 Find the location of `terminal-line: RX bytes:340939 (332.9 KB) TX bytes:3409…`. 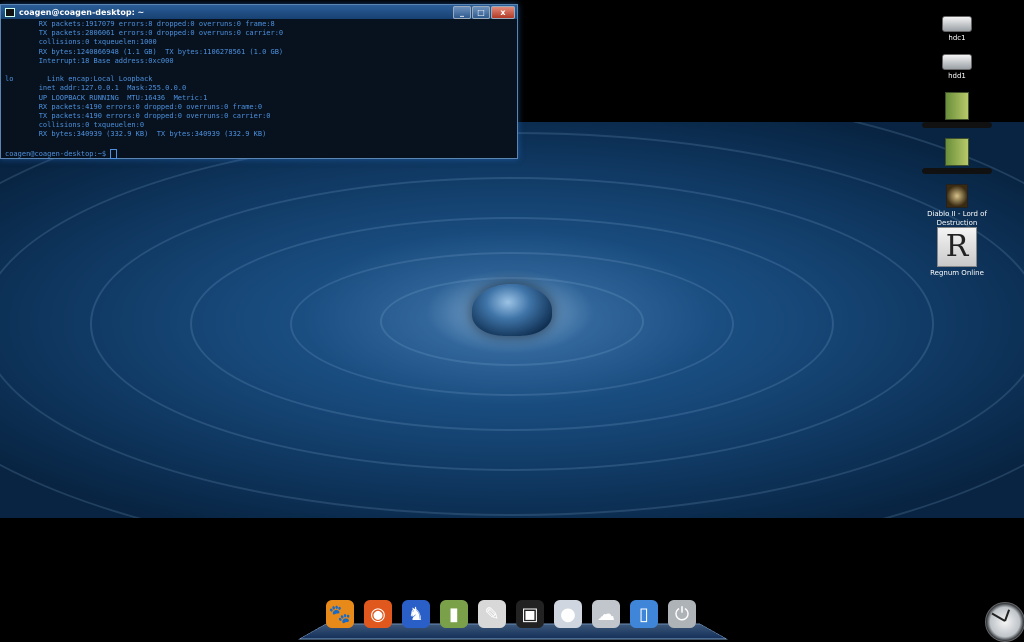

terminal-line: RX bytes:340939 (332.9 KB) TX bytes:3409… is located at coordinates (136, 134).